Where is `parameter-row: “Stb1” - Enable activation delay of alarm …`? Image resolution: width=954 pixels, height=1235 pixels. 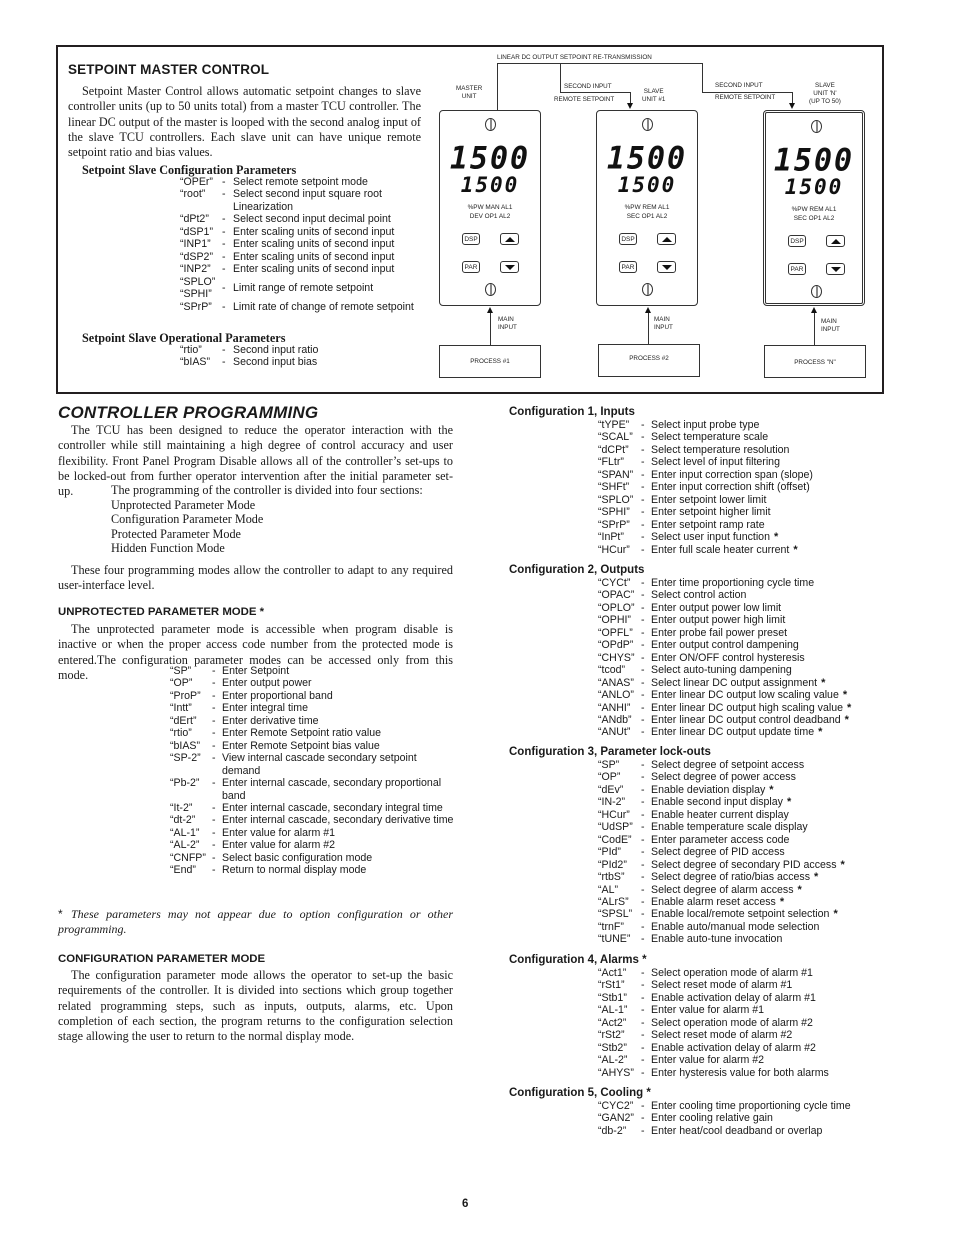
parameter-row: “Stb1” - Enable activation delay of alarm … is located at coordinates (738, 998).